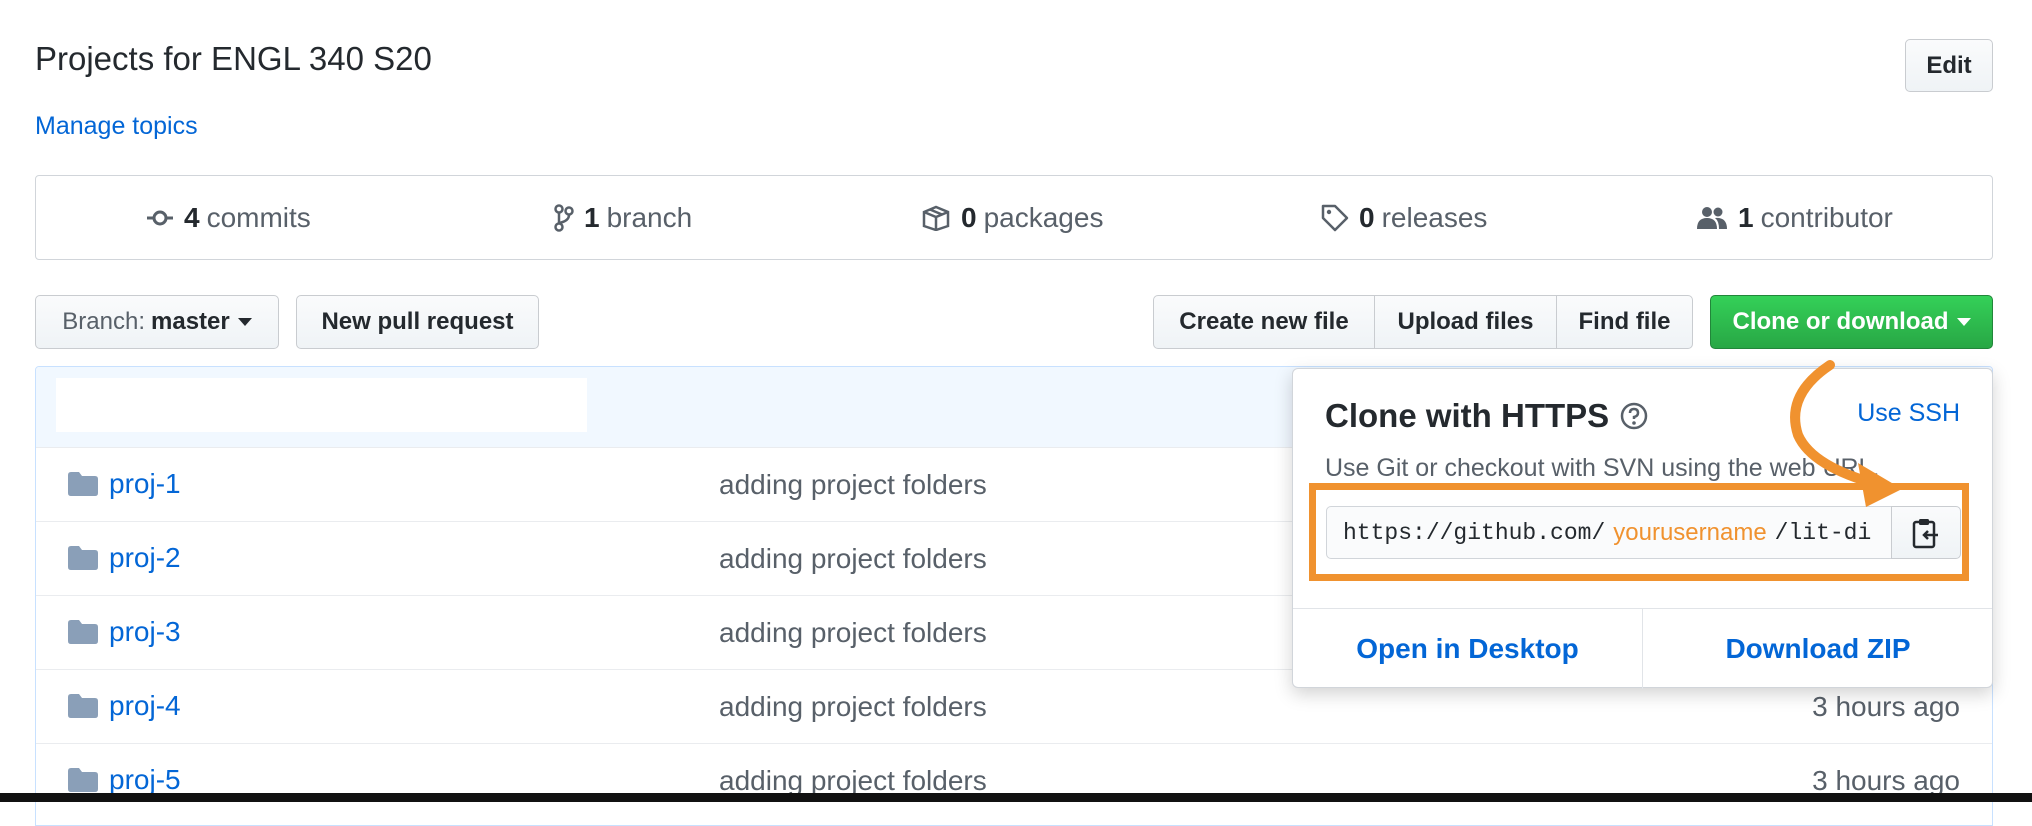 The width and height of the screenshot is (2032, 826). What do you see at coordinates (145, 632) in the screenshot?
I see `file-name-link: proj-3` at bounding box center [145, 632].